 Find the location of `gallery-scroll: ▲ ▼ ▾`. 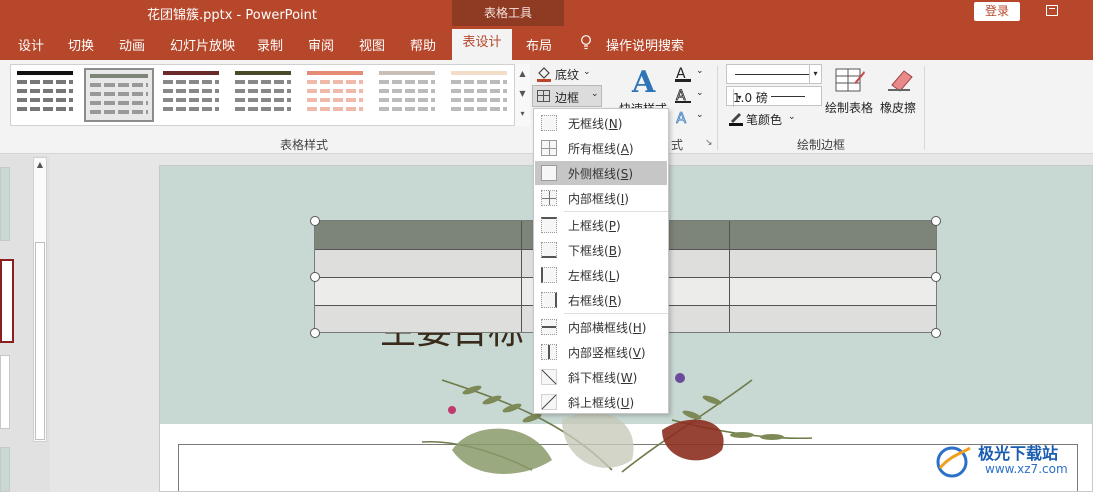

gallery-scroll: ▲ ▼ ▾ is located at coordinates (522, 95).